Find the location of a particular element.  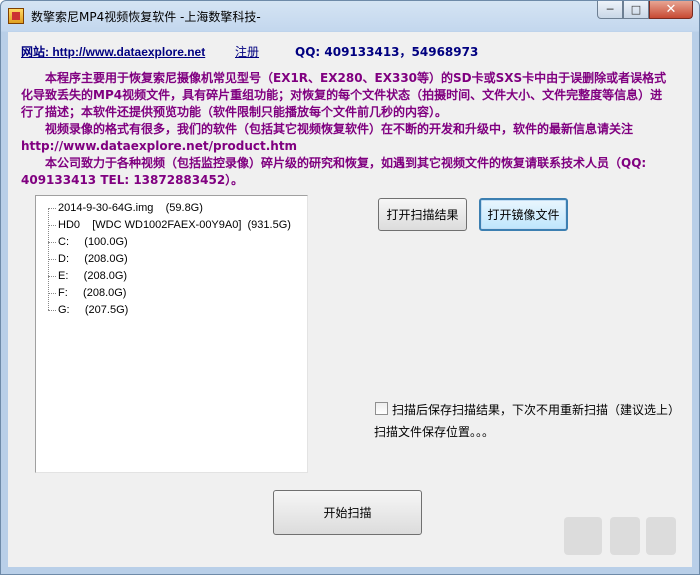

tree-item-hd0: HD0 [WDC WD1002FAEX-00Y9A0] (931.5G) is located at coordinates (166, 225).